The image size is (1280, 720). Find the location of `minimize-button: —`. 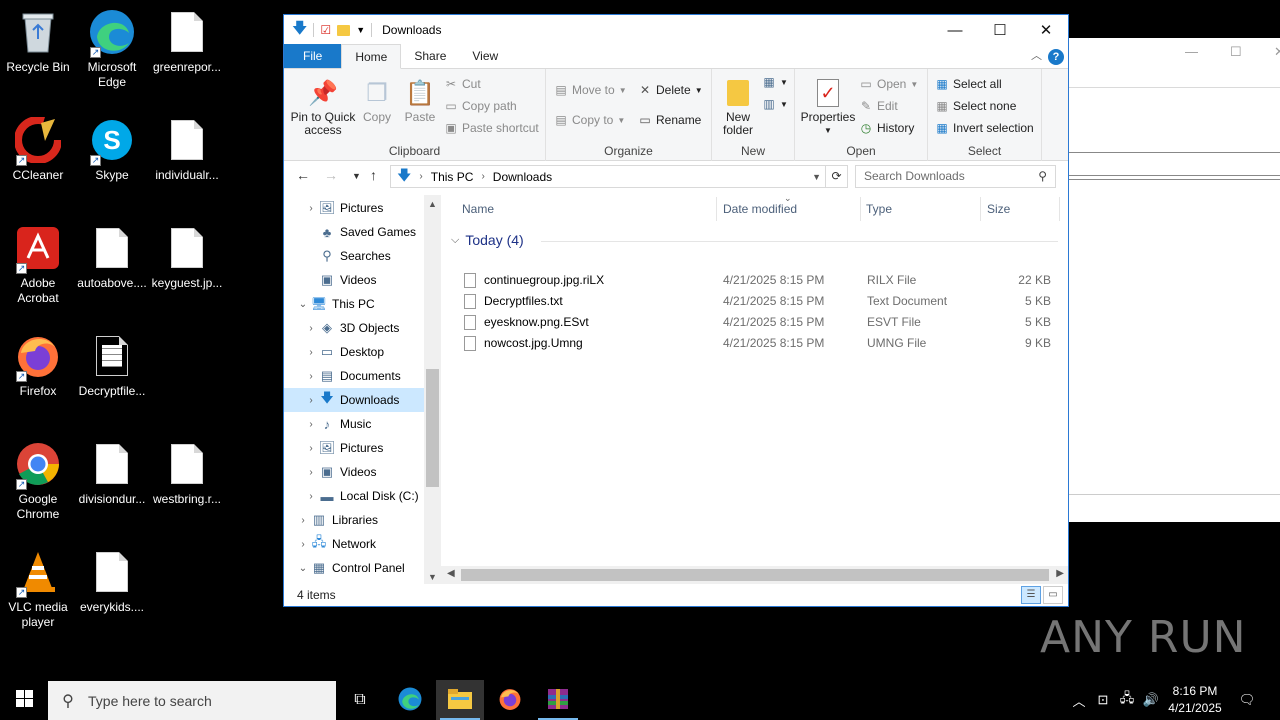

minimize-button: — is located at coordinates (955, 30).